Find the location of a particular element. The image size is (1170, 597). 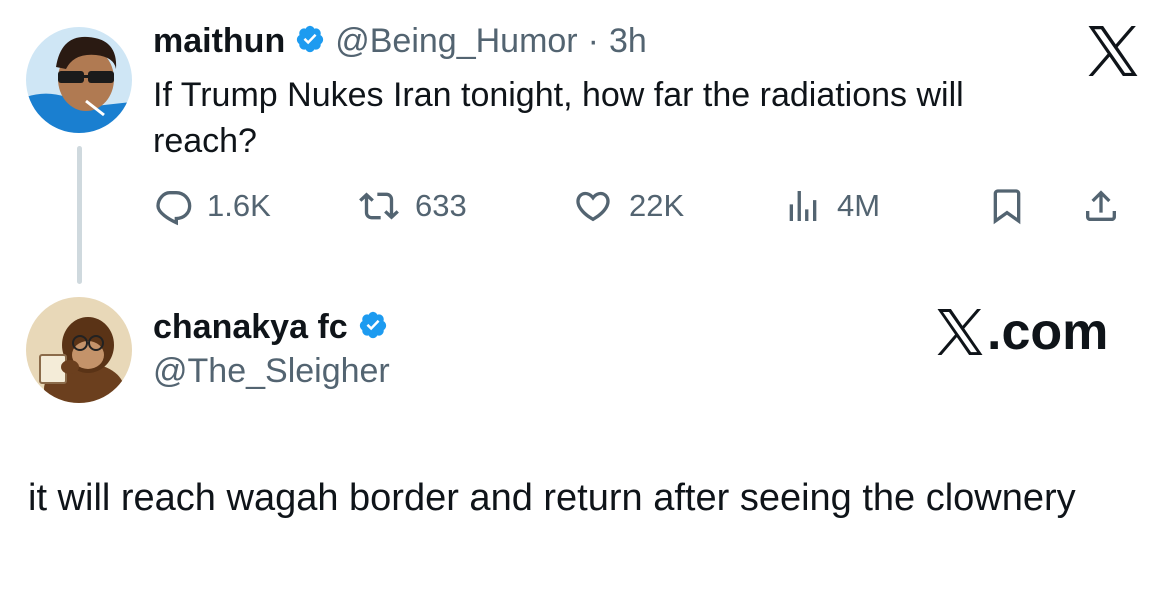

reply-icon is located at coordinates (173, 206).